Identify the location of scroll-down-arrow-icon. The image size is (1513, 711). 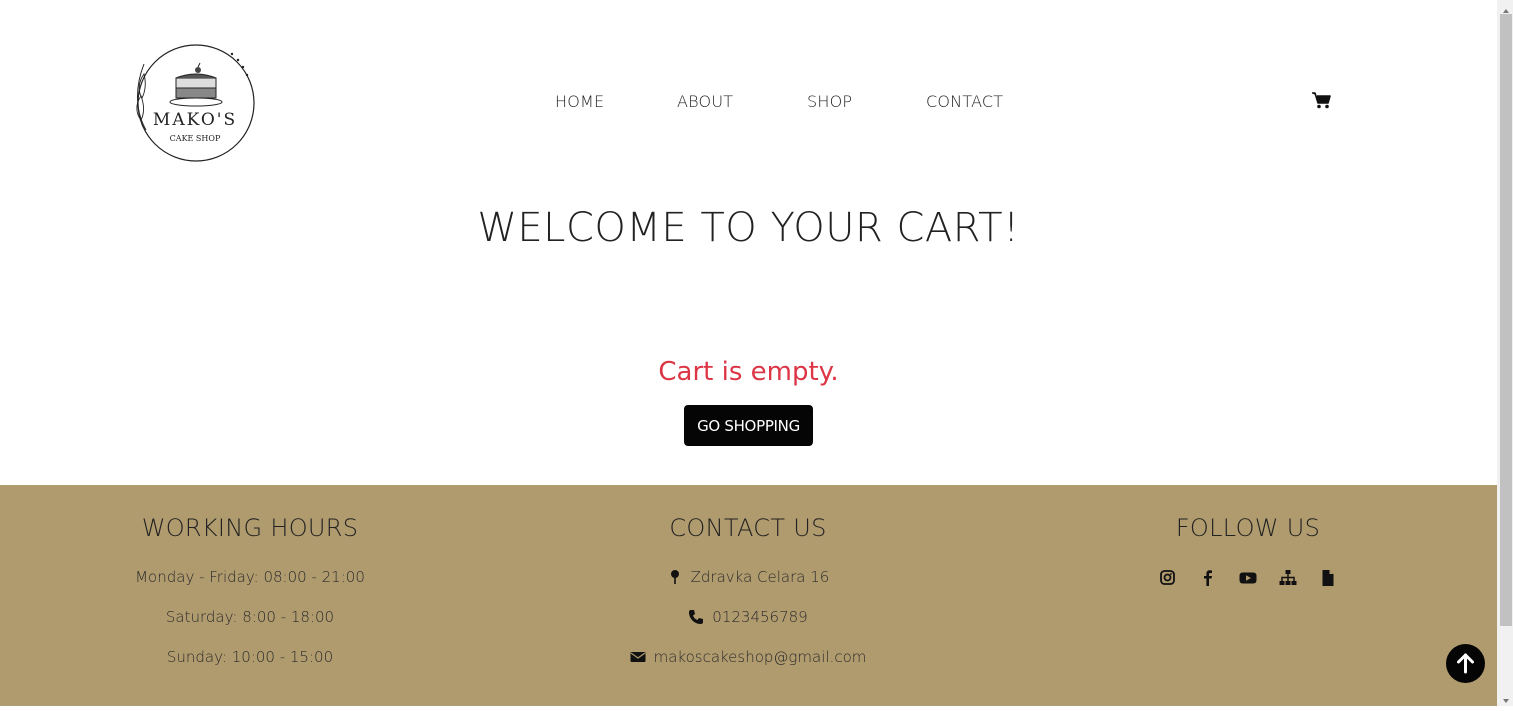
(1506, 698).